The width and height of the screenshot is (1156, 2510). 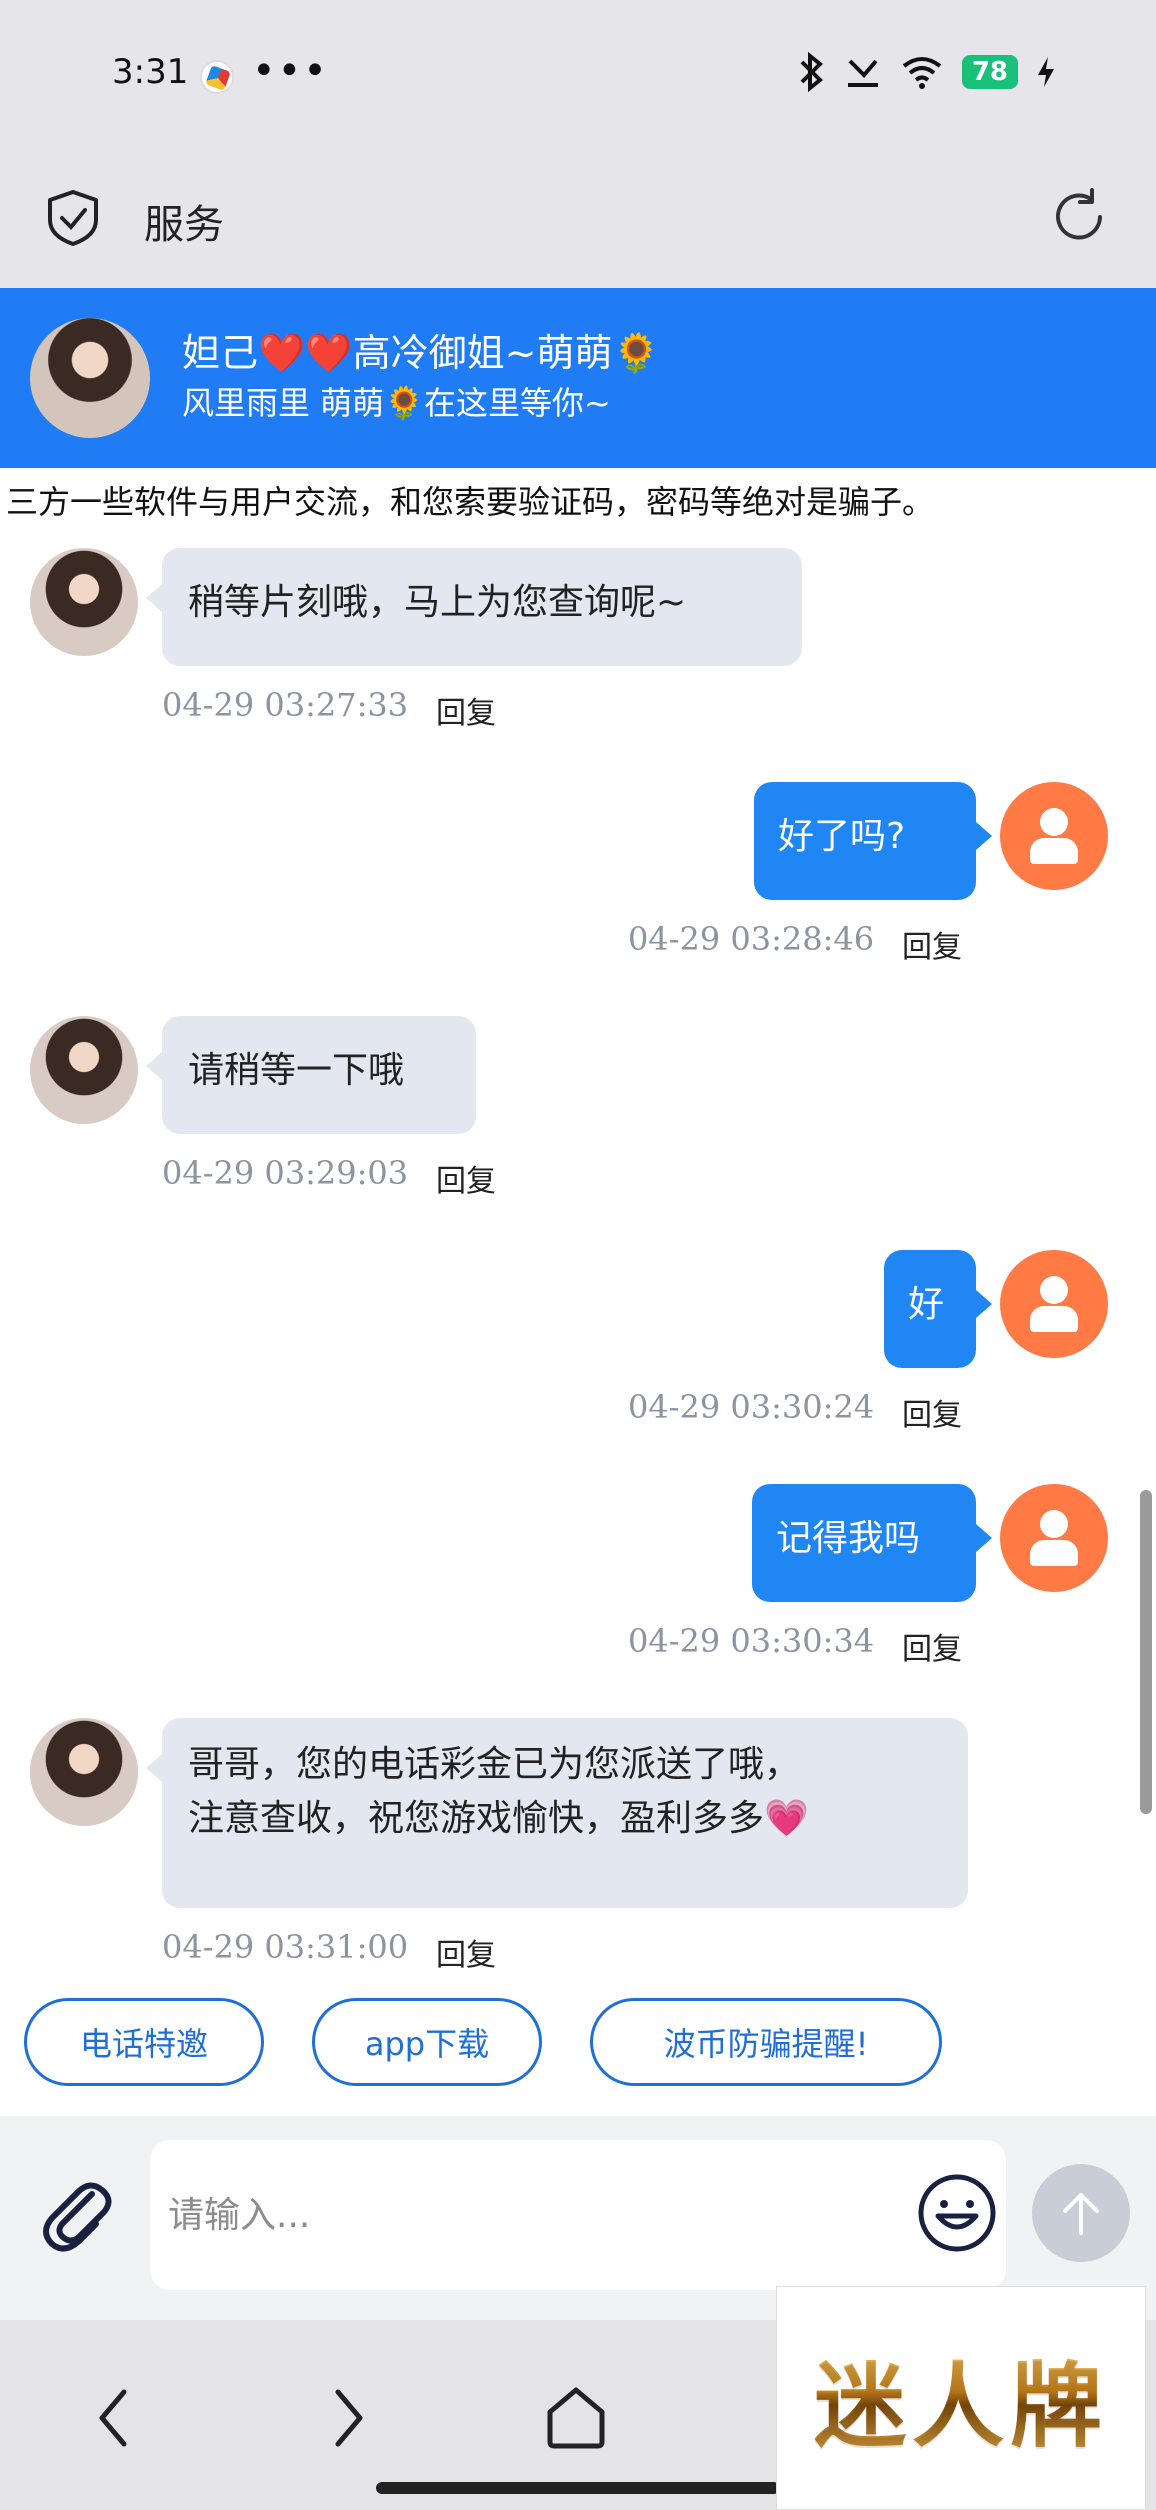 What do you see at coordinates (578, 378) in the screenshot?
I see `agent-banner: 妲己❤️❤️高冷御姐~萌萌🌻 风里雨里 萌萌🌻在这里等你~` at bounding box center [578, 378].